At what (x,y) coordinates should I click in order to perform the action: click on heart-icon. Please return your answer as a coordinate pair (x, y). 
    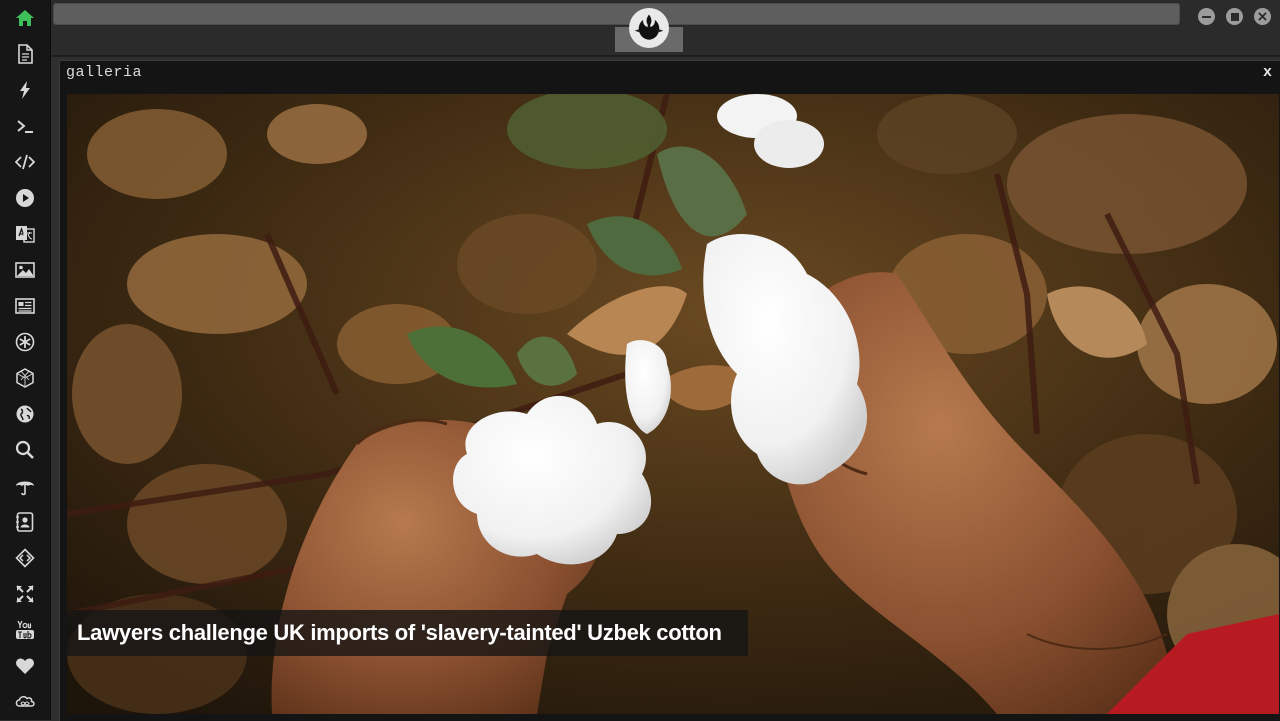
    Looking at the image, I should click on (25, 666).